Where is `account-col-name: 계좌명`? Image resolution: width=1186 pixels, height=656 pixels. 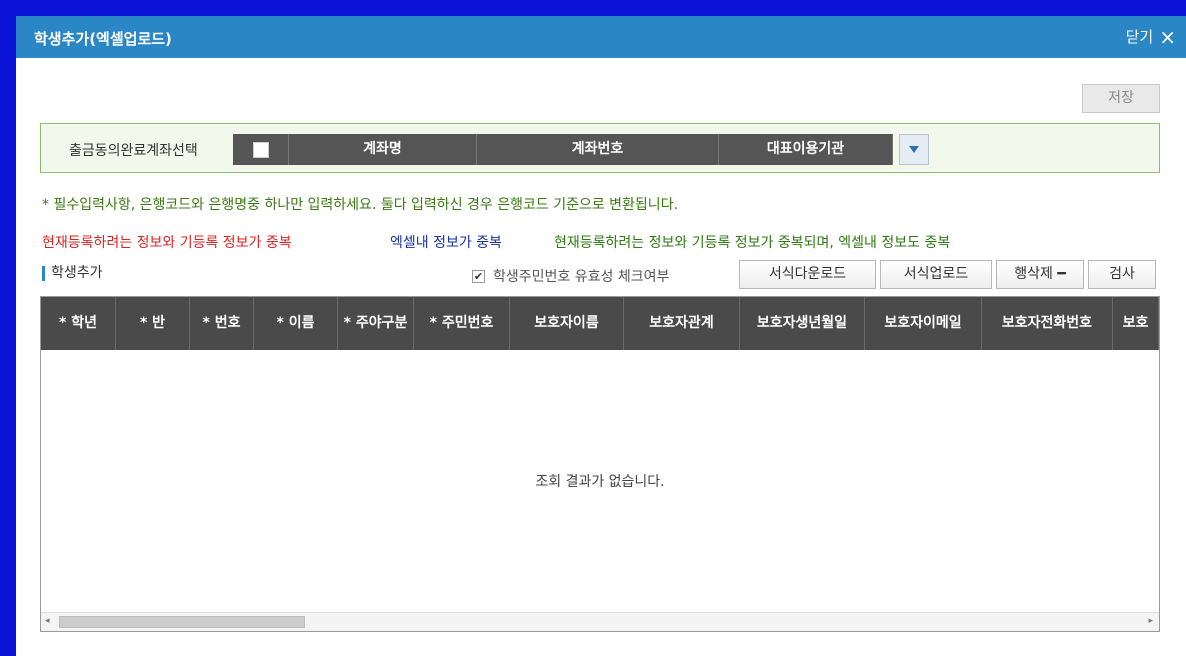
account-col-name: 계좌명 is located at coordinates (383, 149).